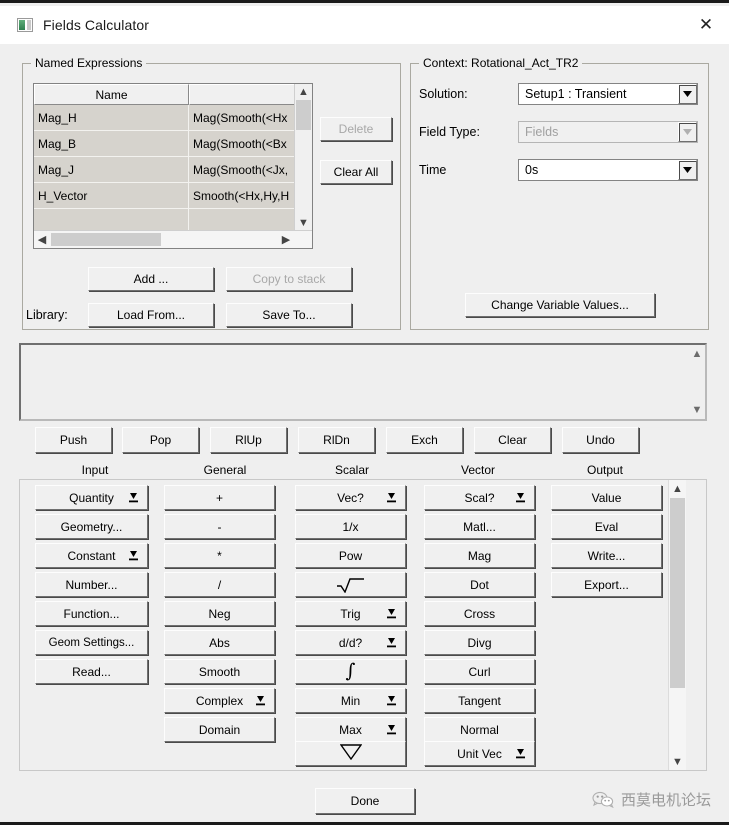  What do you see at coordinates (532, 170) in the screenshot?
I see `time-value: 0s` at bounding box center [532, 170].